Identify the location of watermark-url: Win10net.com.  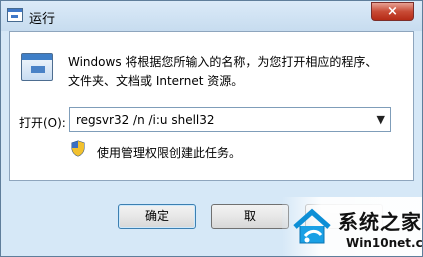
(384, 243).